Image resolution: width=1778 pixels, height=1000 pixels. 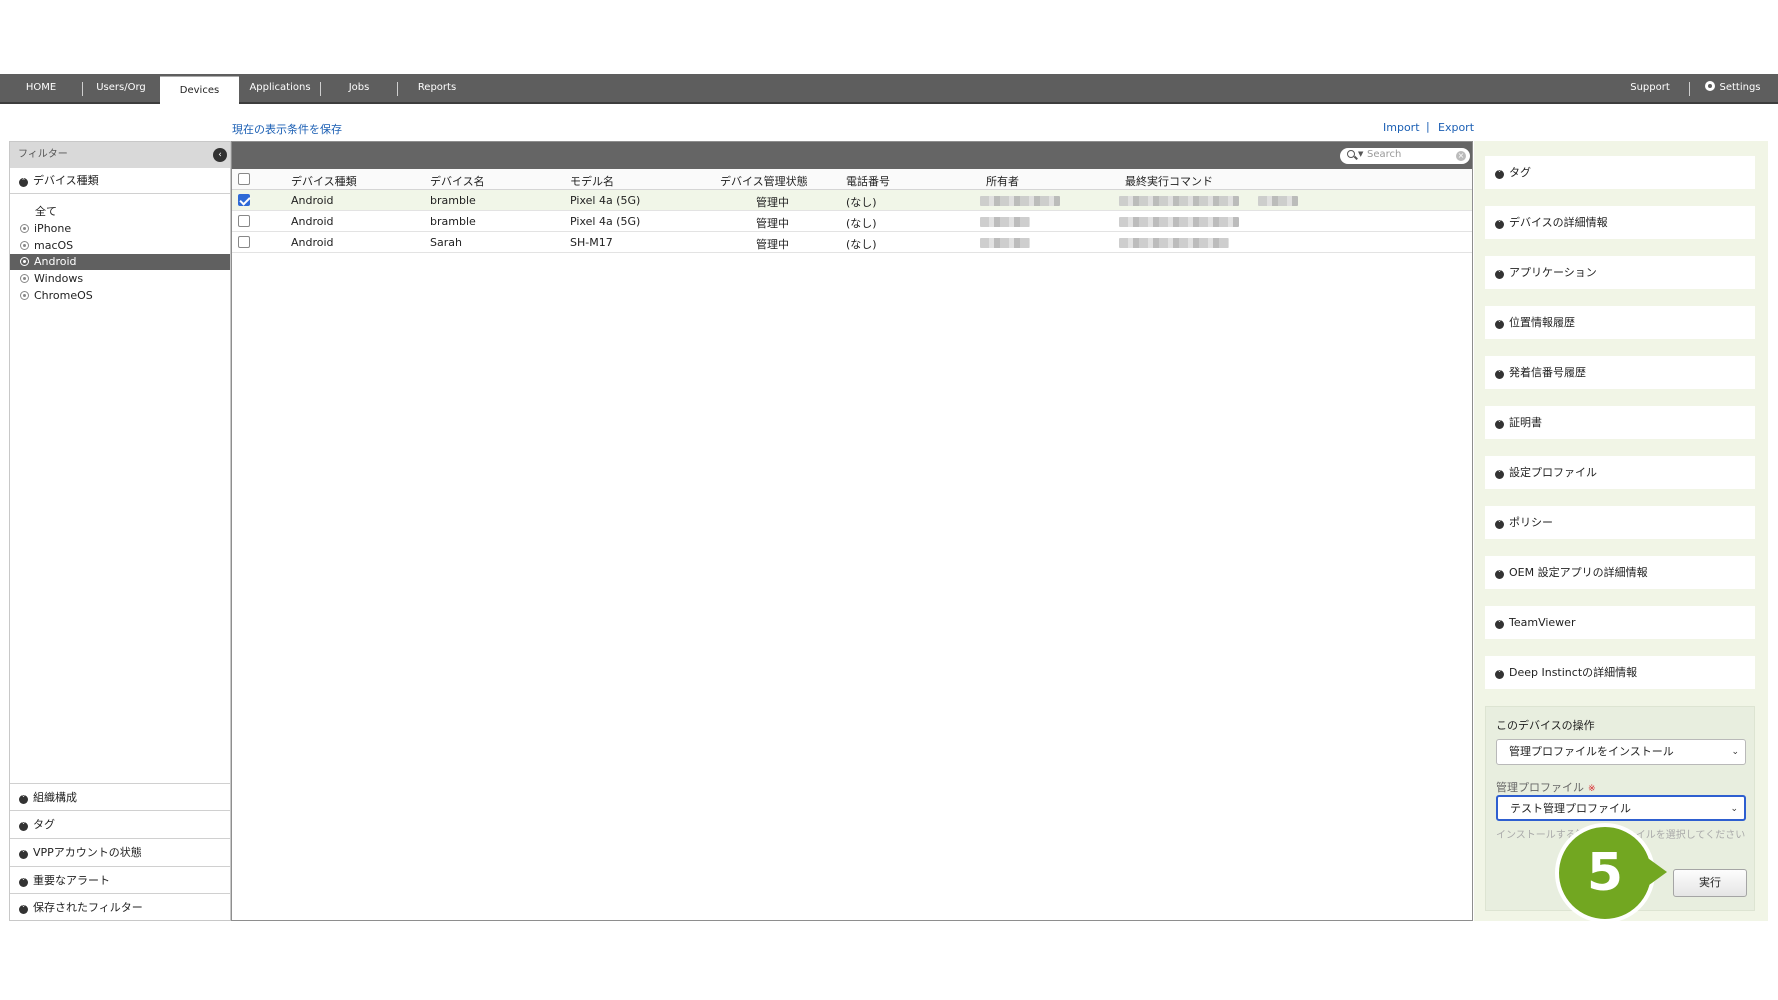 What do you see at coordinates (1689, 89) in the screenshot?
I see `nav-separator` at bounding box center [1689, 89].